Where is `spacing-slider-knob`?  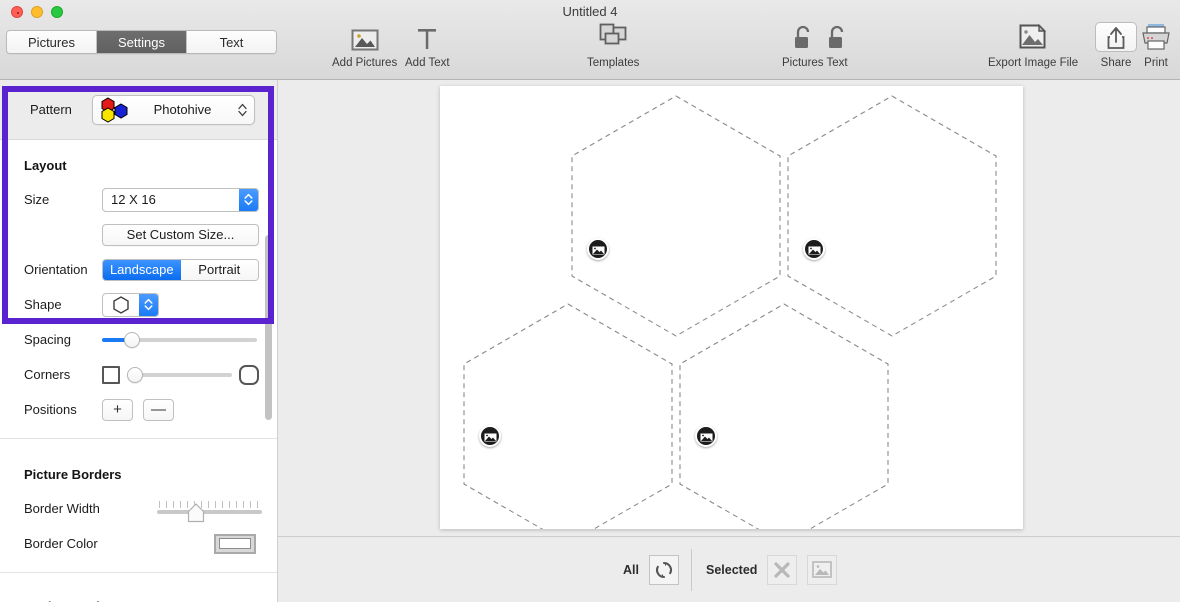 spacing-slider-knob is located at coordinates (132, 339).